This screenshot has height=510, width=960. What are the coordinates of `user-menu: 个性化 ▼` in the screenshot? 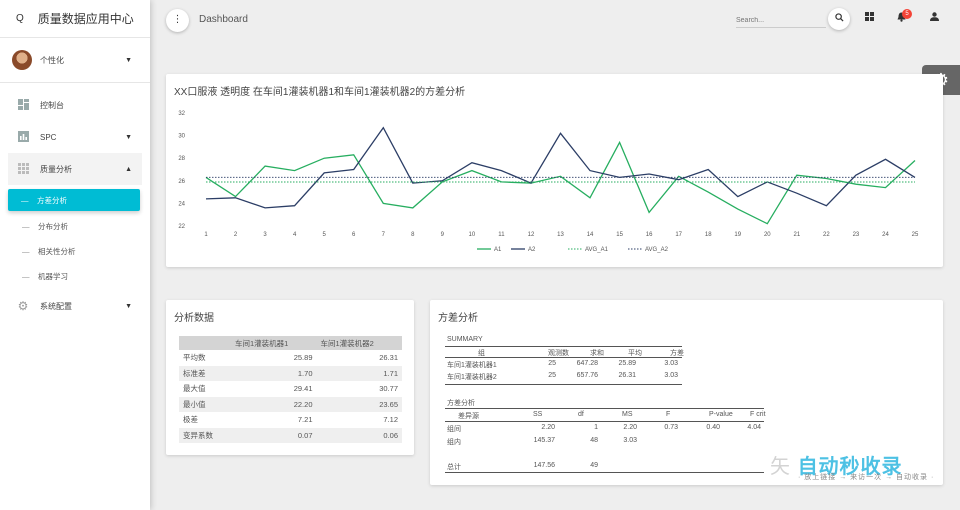 It's located at (75, 60).